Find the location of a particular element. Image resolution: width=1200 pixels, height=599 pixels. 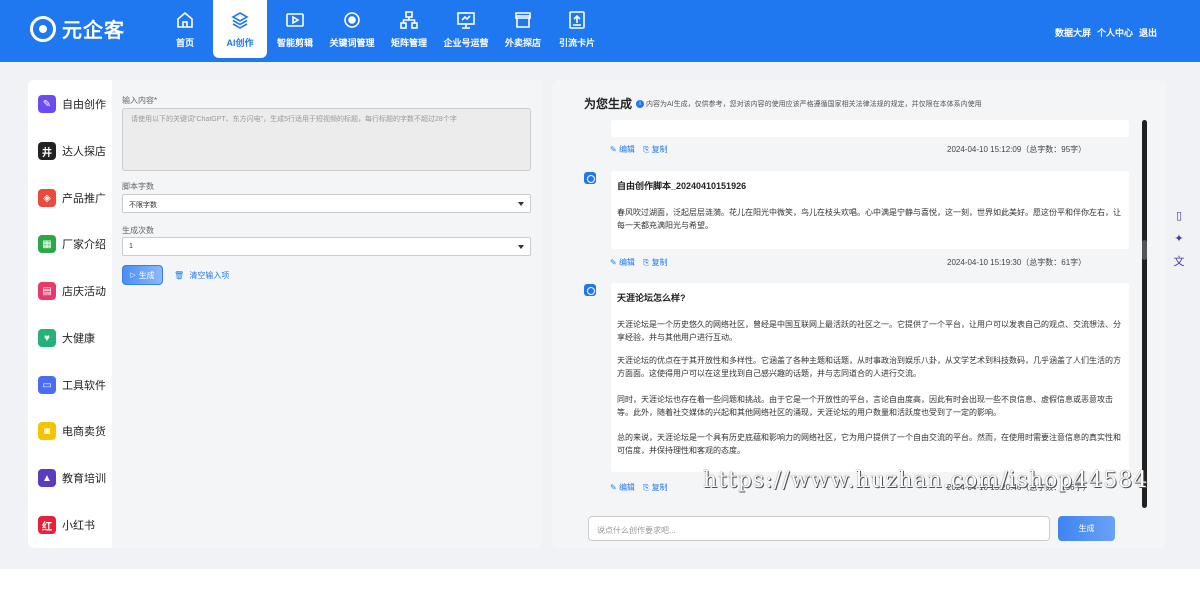

sidebar-item-label: 自由创作 is located at coordinates (84, 105).